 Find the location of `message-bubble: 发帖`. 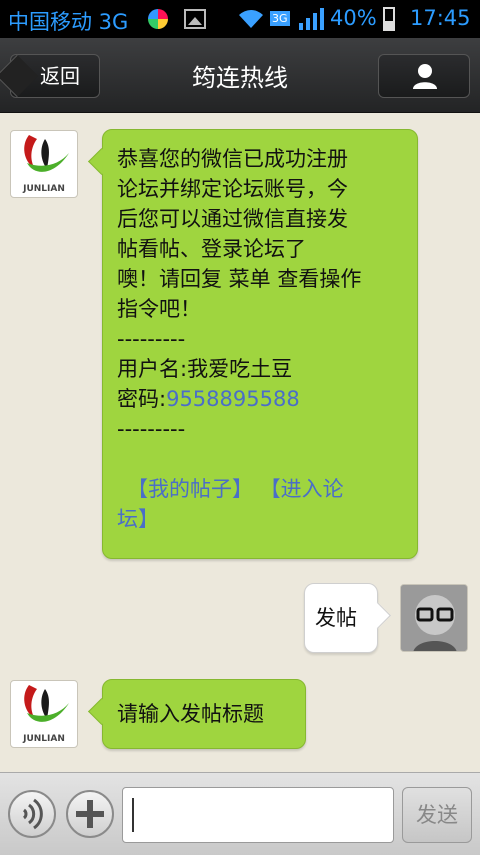

message-bubble: 发帖 is located at coordinates (341, 618).